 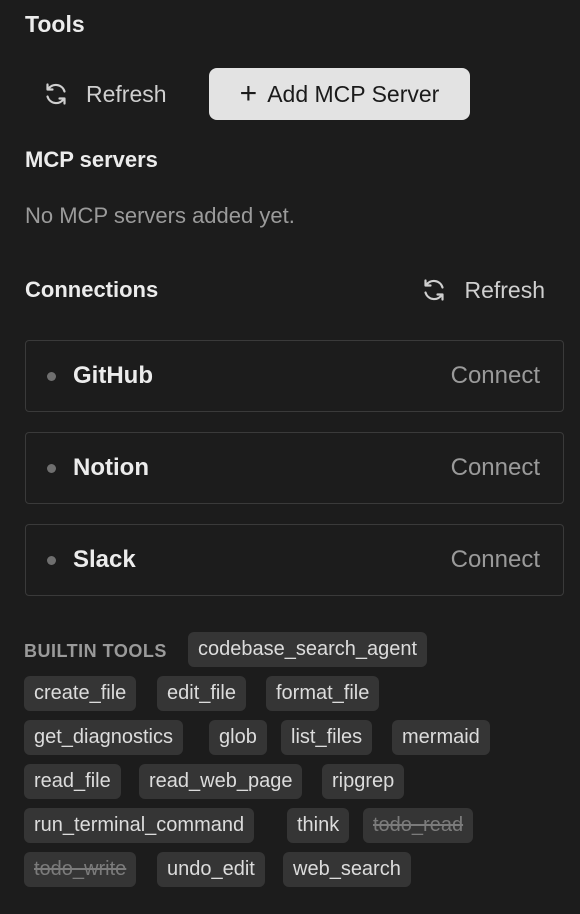 What do you see at coordinates (139, 825) in the screenshot?
I see `tool-tag: run_terminal_command` at bounding box center [139, 825].